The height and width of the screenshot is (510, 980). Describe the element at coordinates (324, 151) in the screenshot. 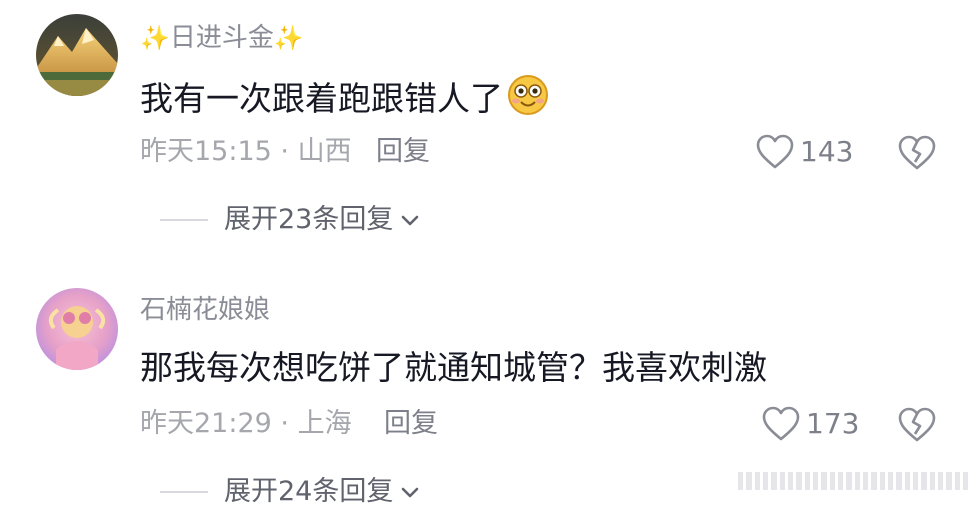

I see `location: 山西` at that location.